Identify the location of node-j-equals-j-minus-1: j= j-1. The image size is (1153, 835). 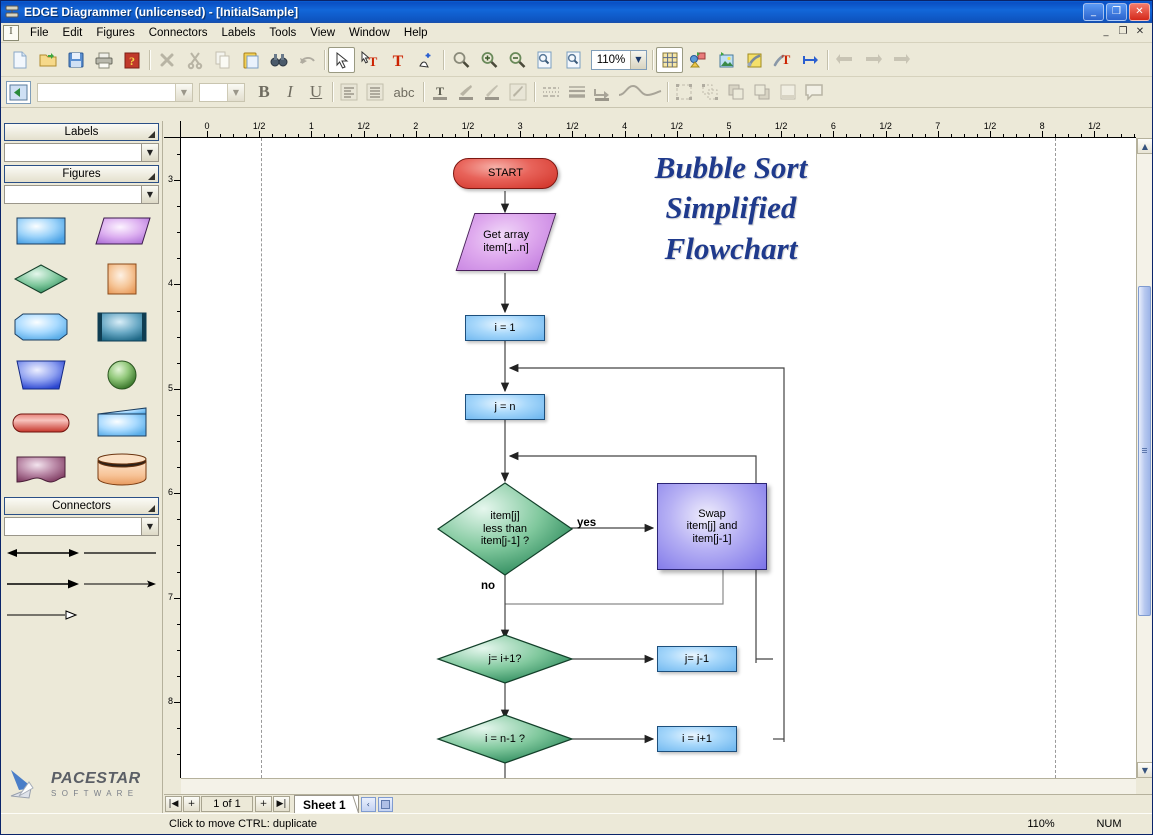
(697, 659).